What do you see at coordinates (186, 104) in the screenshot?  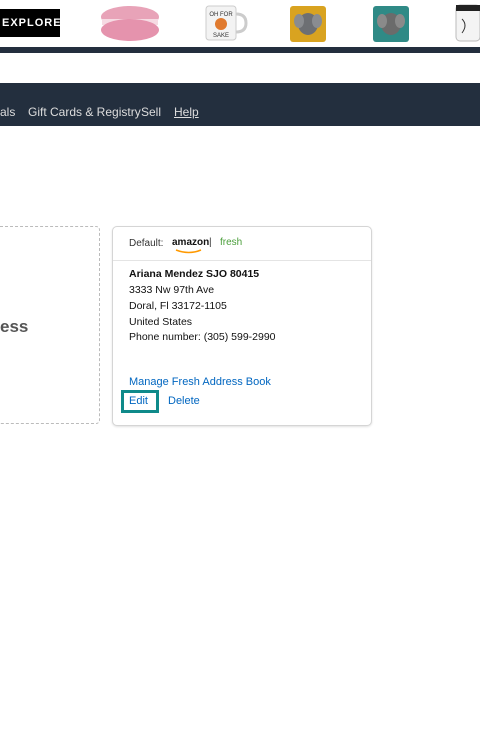 I see `nav-item-help: Help` at bounding box center [186, 104].